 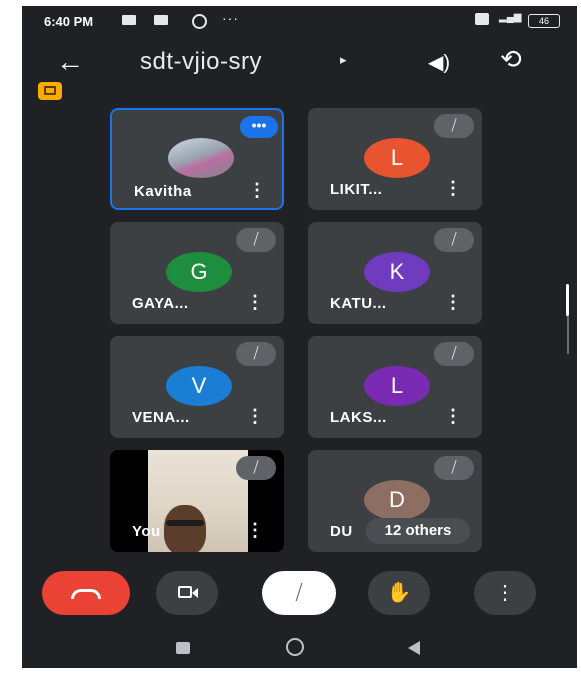 I want to click on hang-up-icon, so click(x=86, y=594).